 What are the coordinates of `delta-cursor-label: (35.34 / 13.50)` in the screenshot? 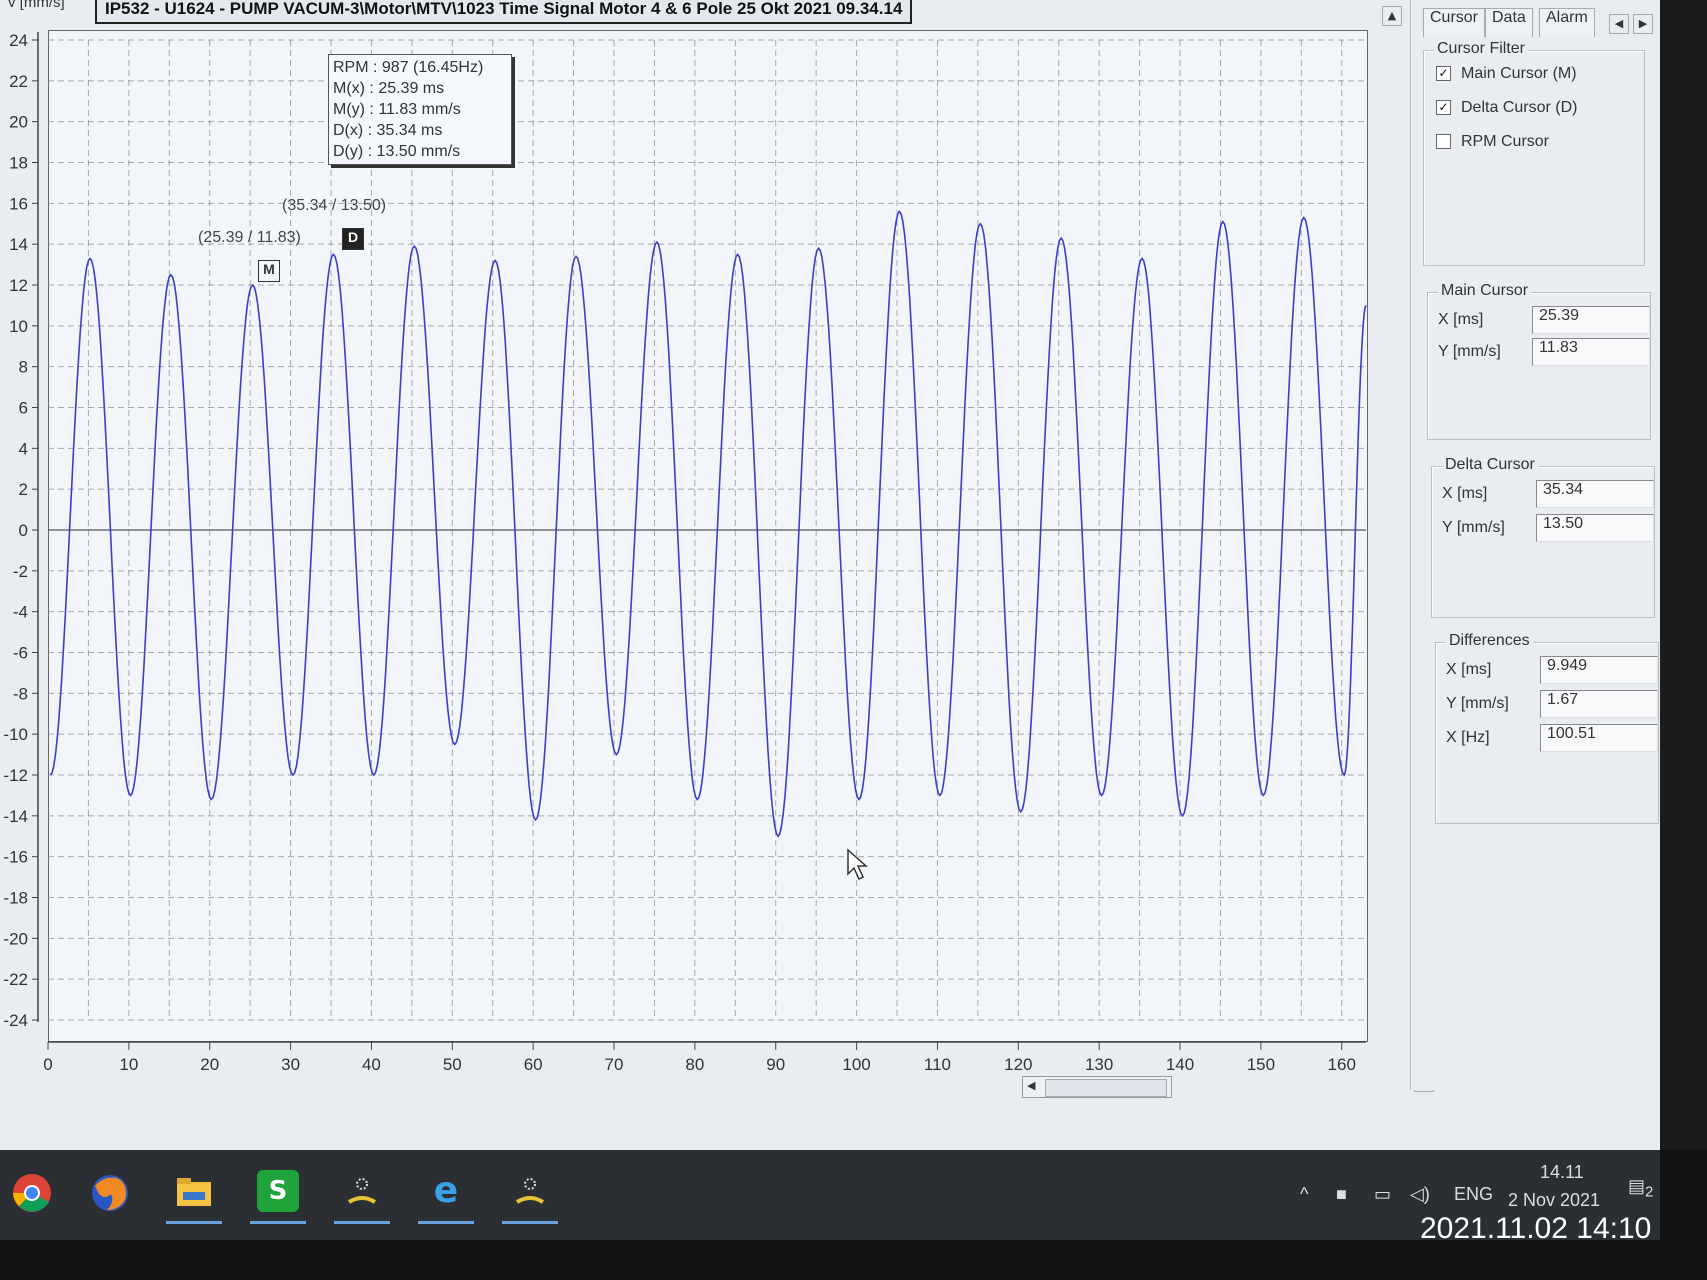 It's located at (334, 205).